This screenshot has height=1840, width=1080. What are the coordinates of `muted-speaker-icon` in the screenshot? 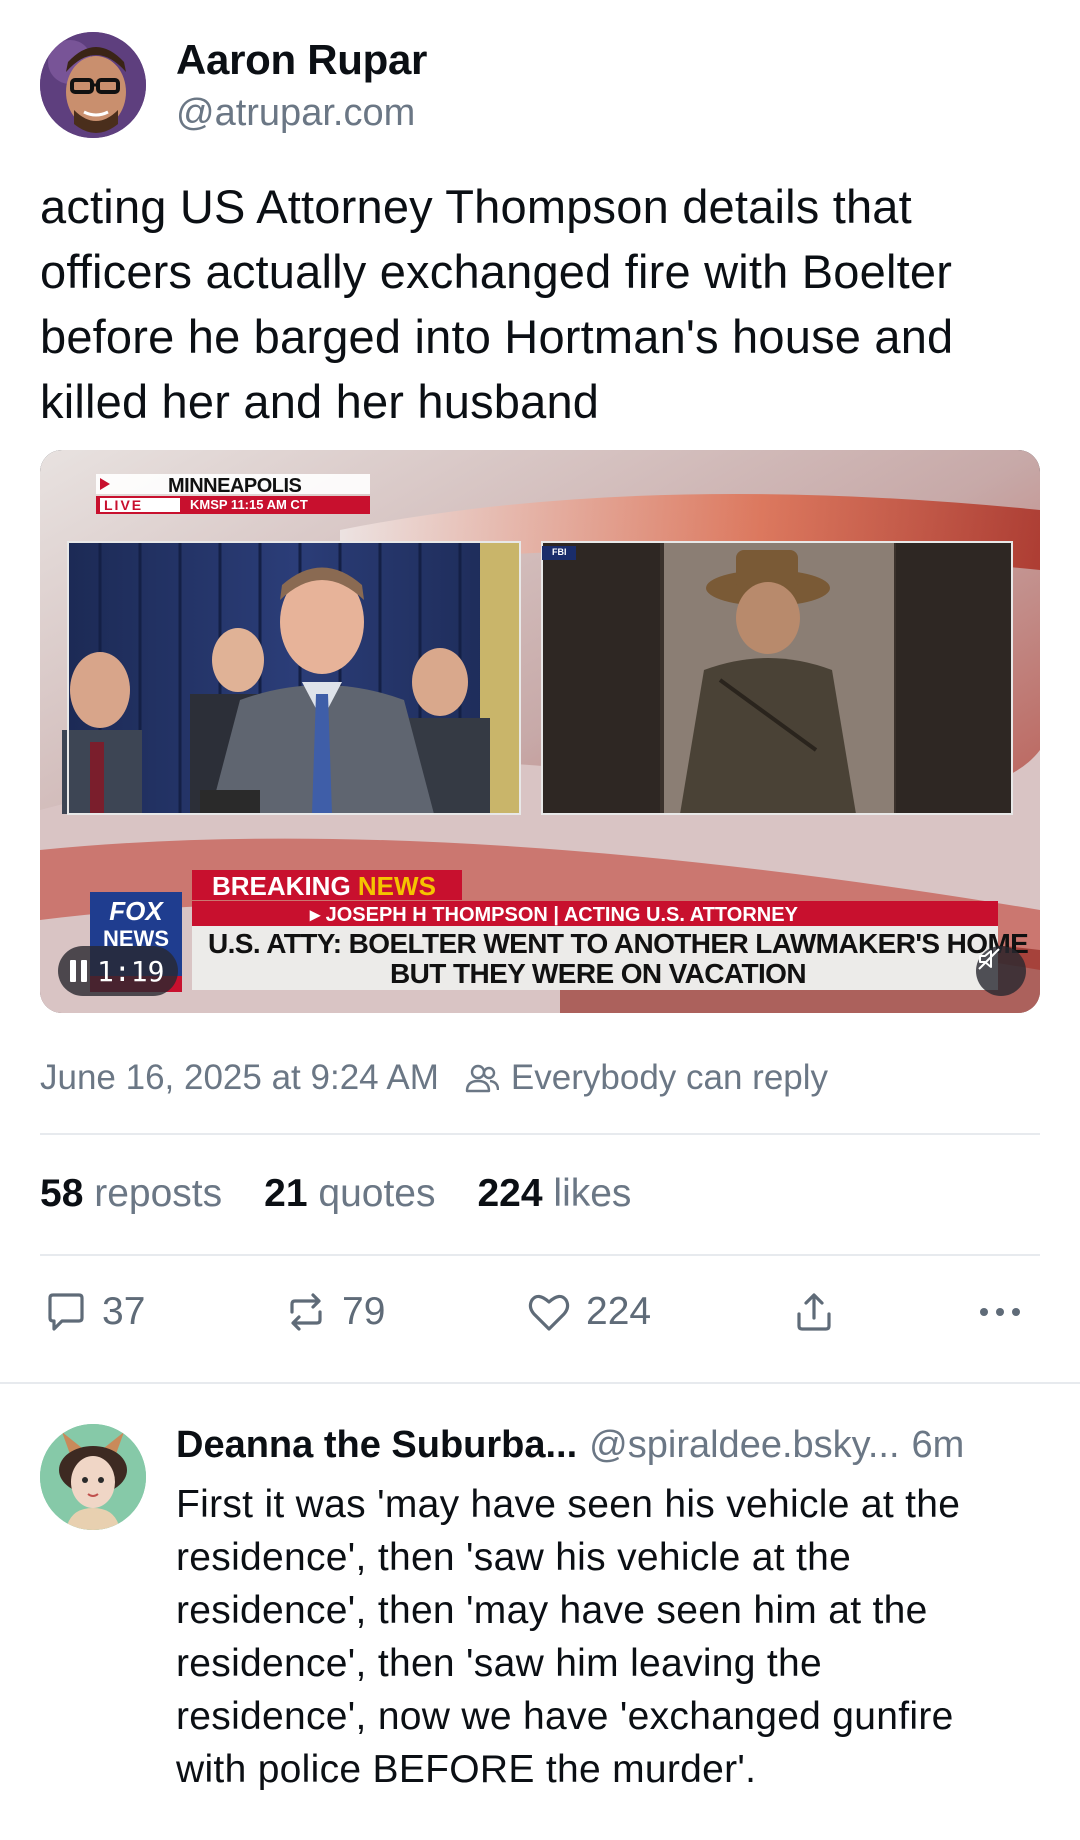 It's located at (989, 959).